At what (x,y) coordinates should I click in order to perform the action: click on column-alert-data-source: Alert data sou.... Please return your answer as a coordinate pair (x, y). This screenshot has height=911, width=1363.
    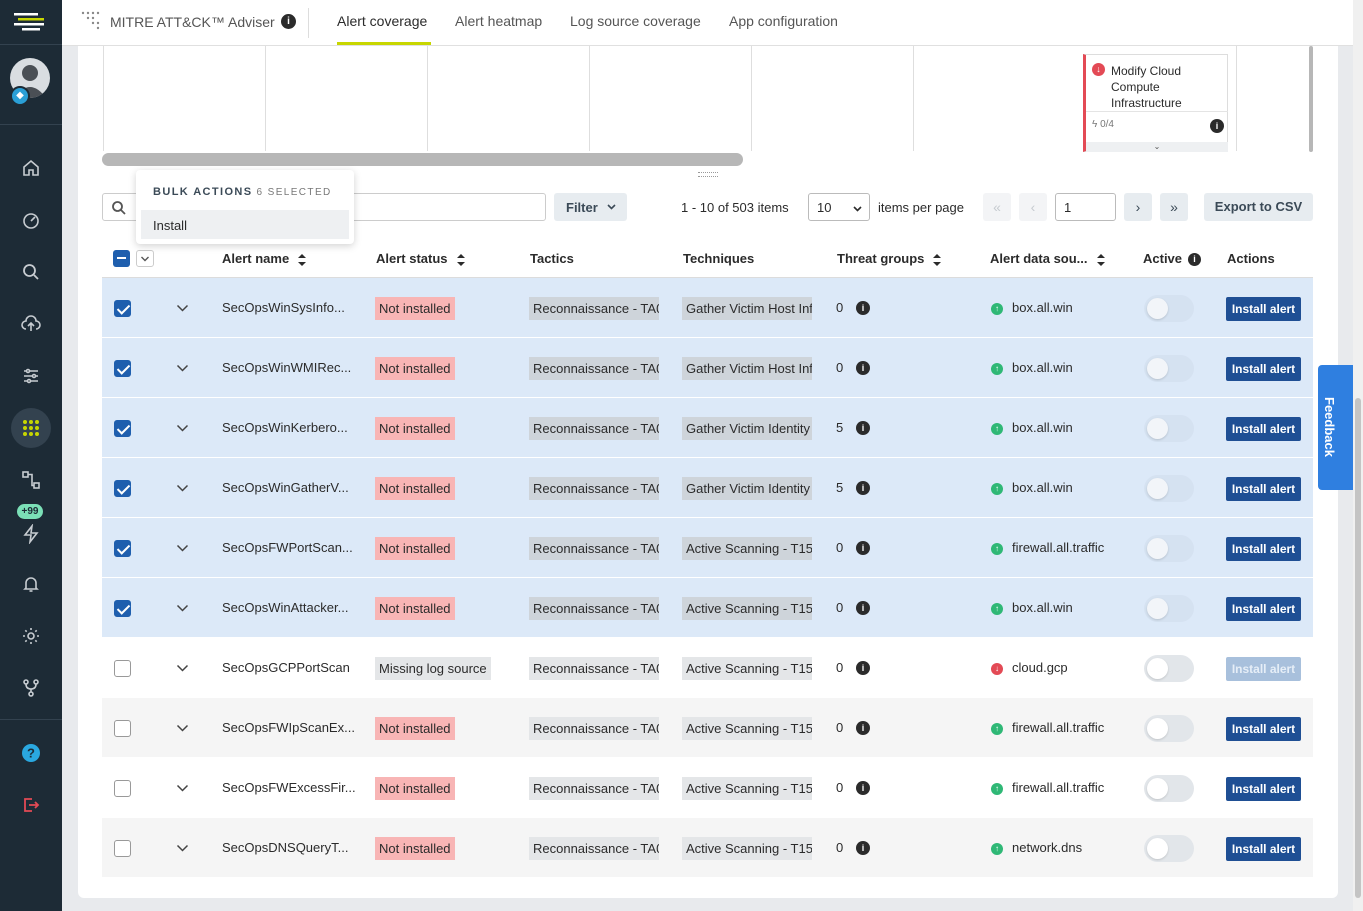
    Looking at the image, I should click on (1048, 259).